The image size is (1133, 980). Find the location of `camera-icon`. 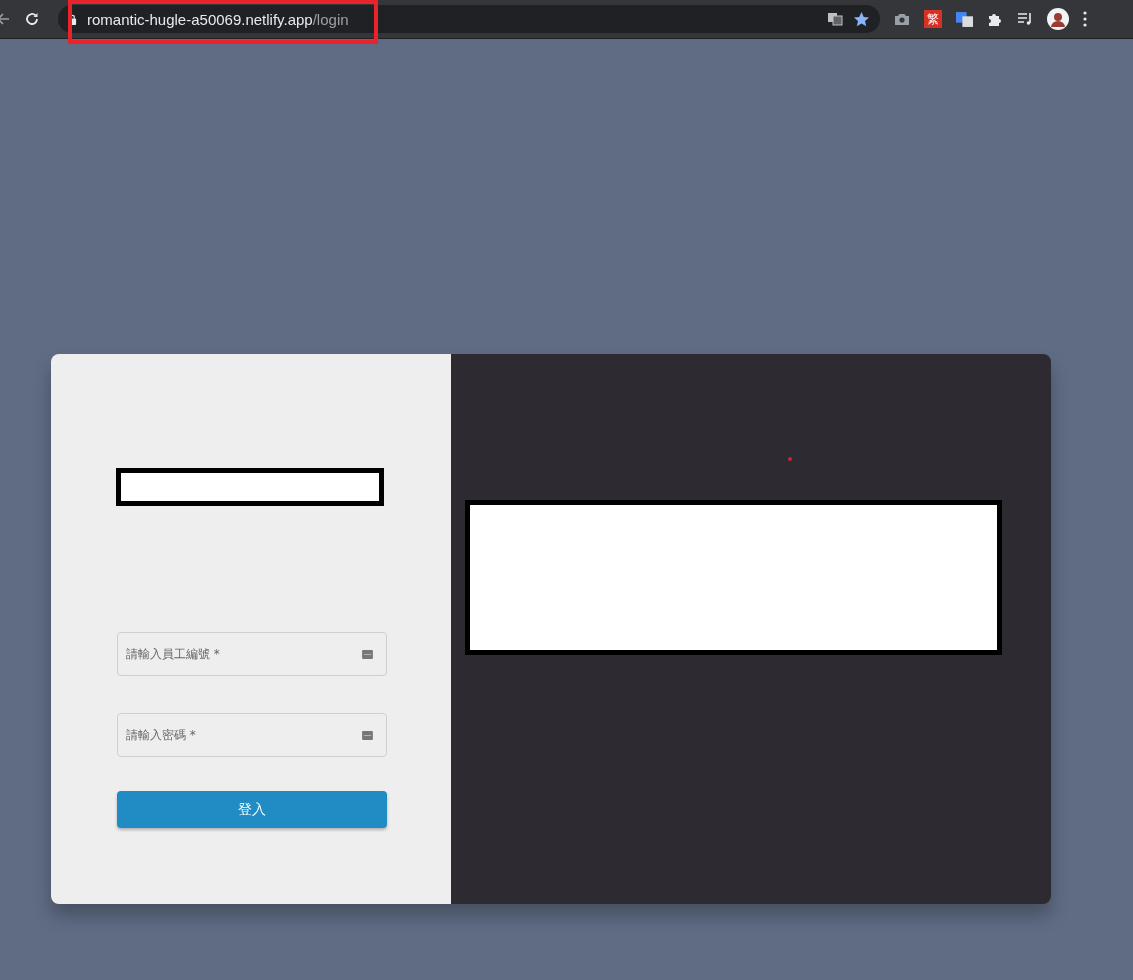

camera-icon is located at coordinates (902, 19).